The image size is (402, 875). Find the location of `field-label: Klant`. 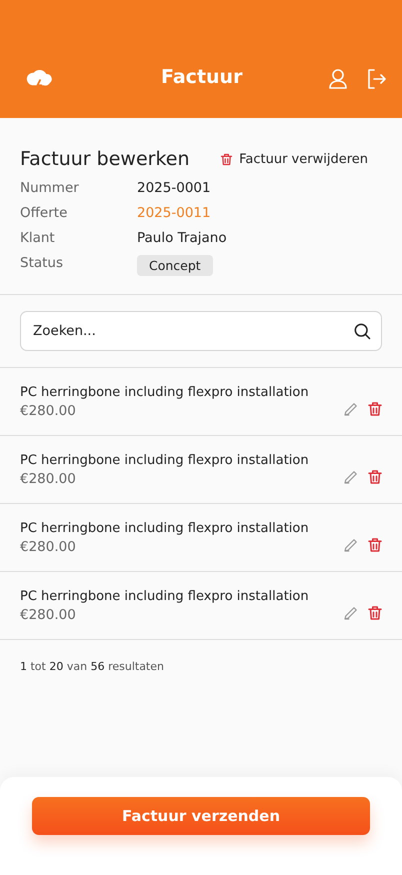

field-label: Klant is located at coordinates (38, 238).